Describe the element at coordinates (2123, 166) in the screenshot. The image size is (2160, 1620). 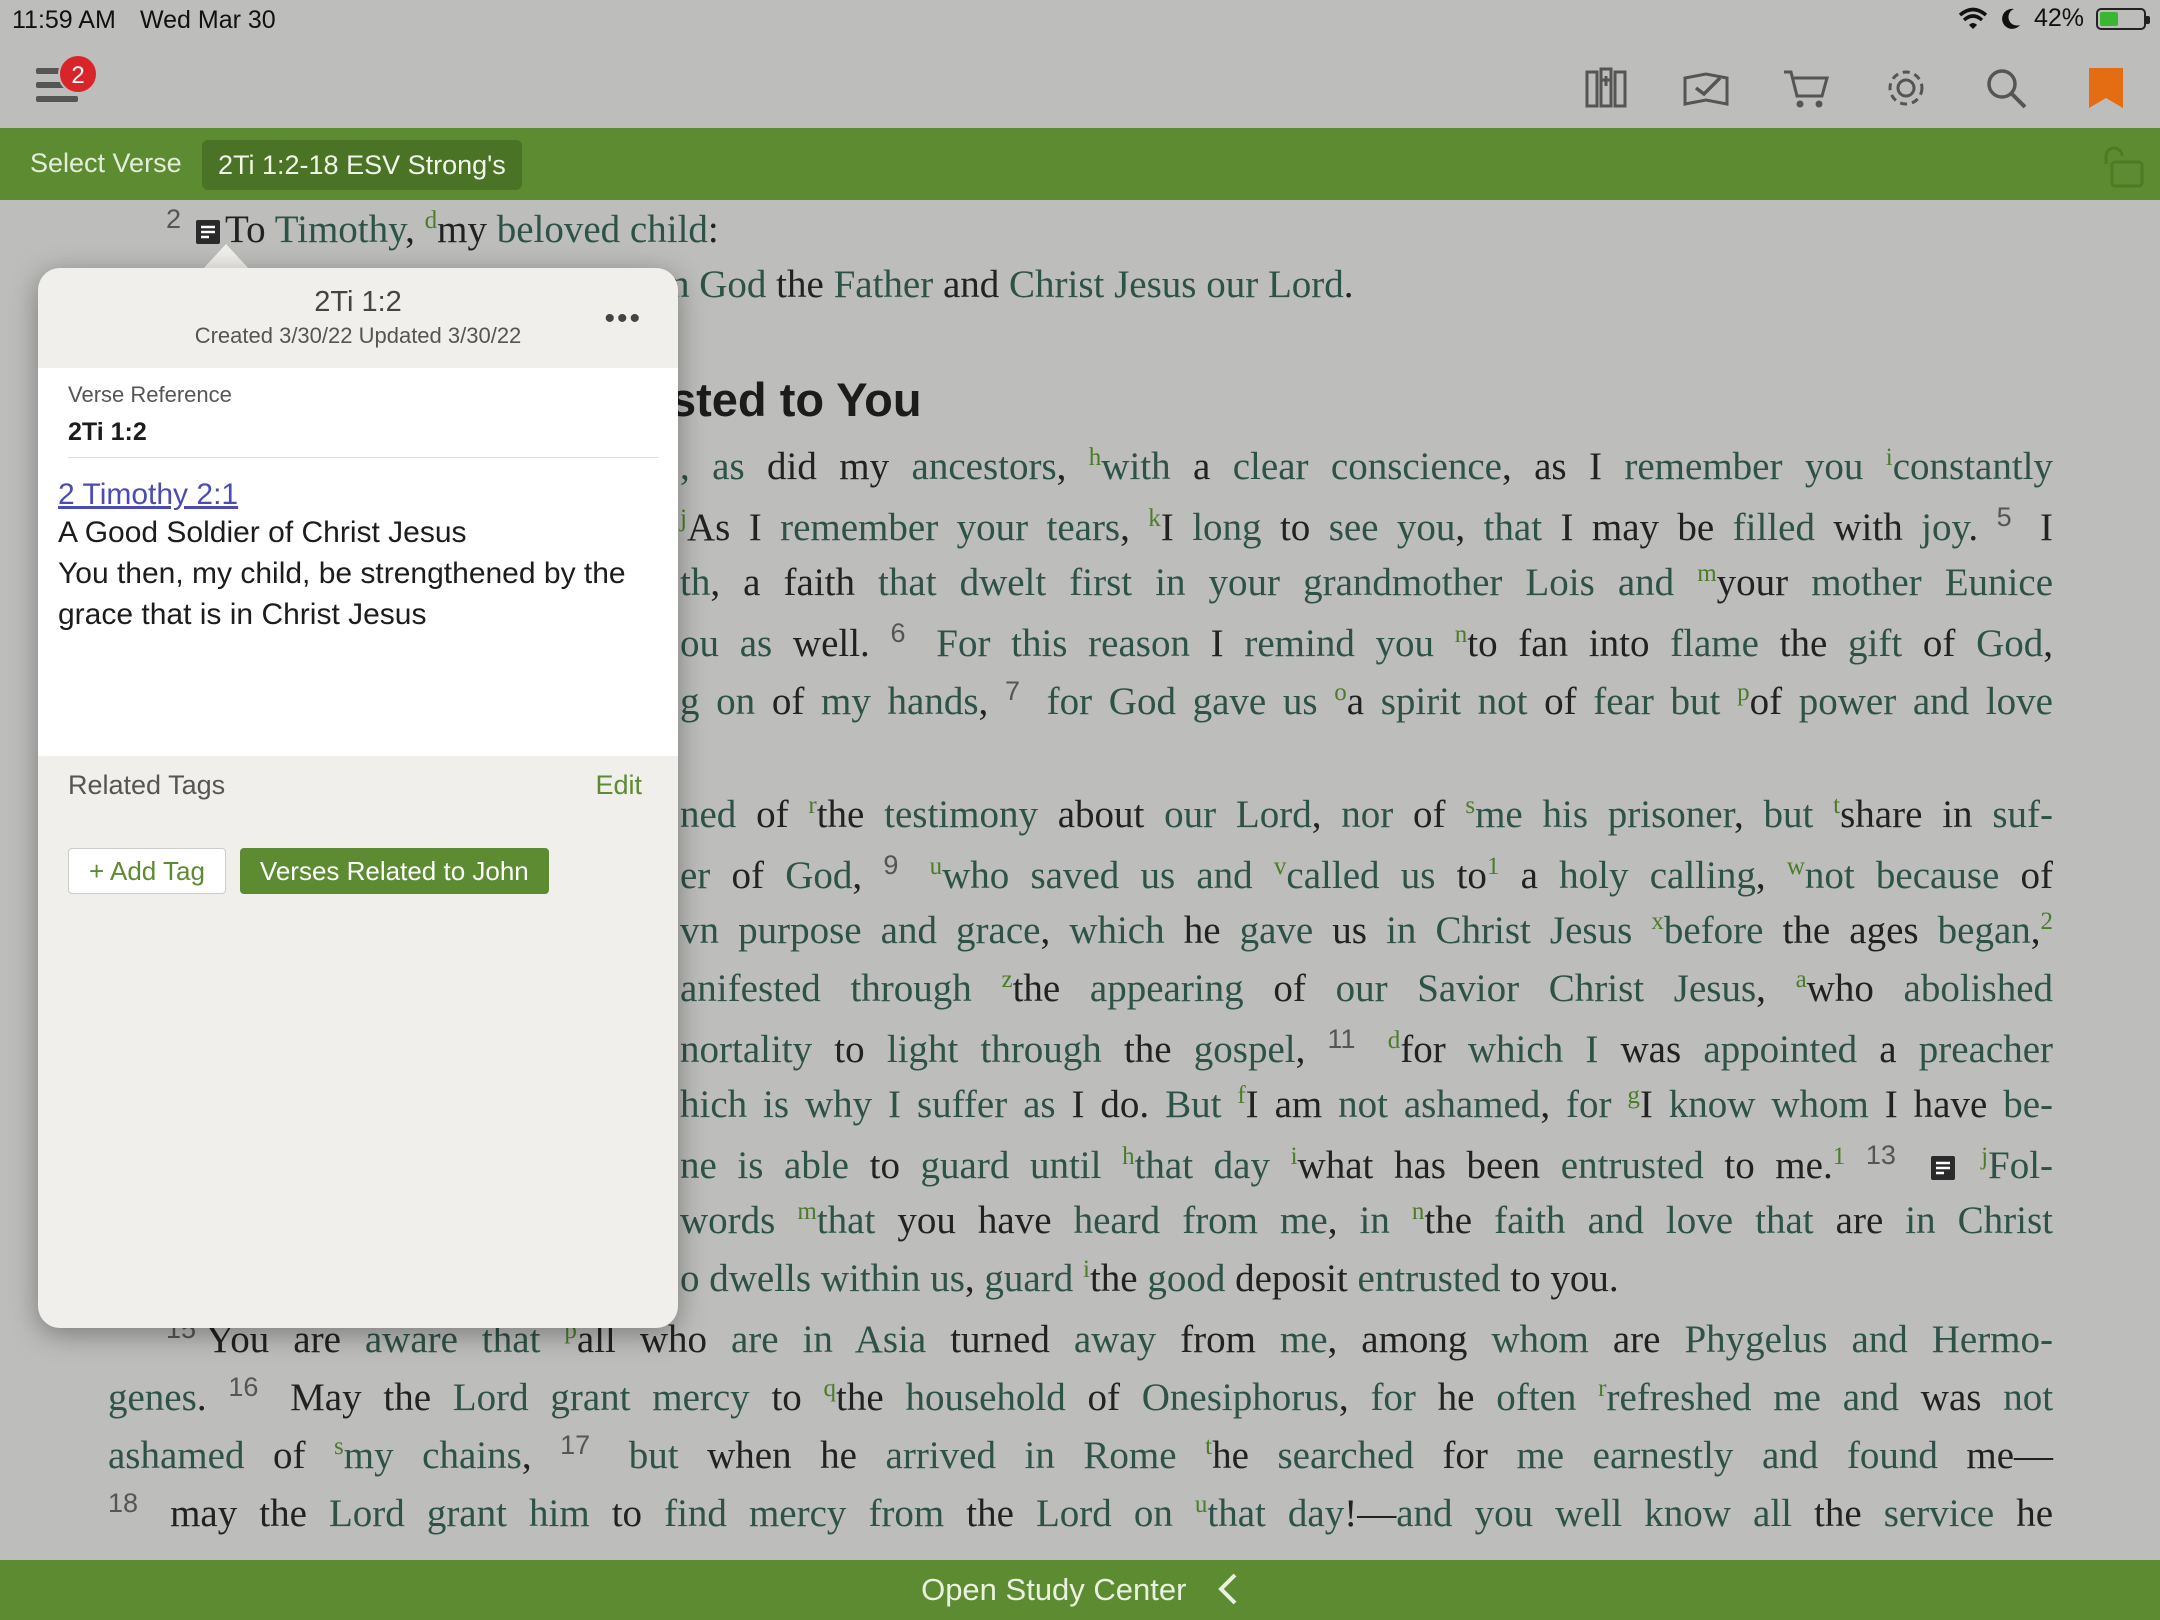
I see `unlock-icon` at that location.